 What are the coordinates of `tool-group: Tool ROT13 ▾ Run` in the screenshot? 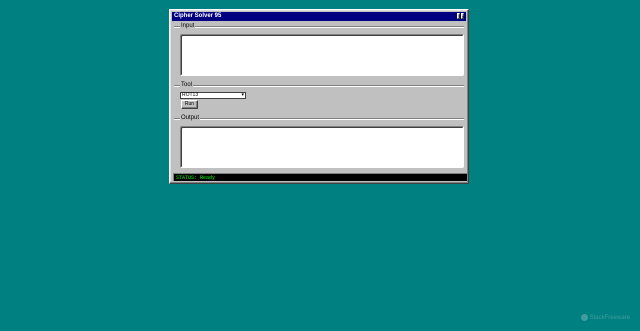 It's located at (319, 97).